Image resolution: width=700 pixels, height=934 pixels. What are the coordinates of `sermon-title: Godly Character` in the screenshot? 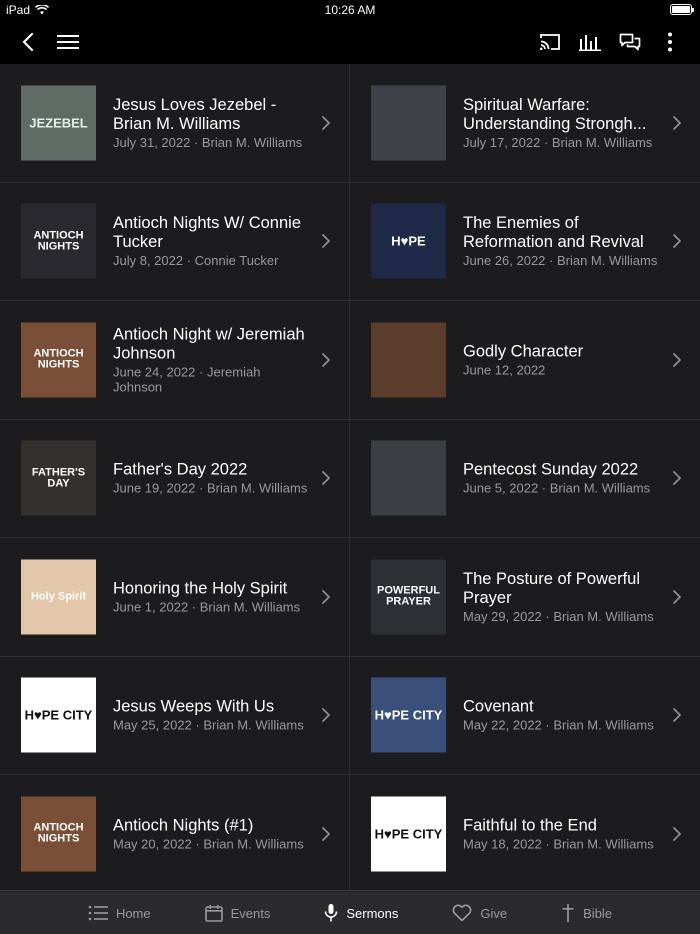 It's located at (523, 351).